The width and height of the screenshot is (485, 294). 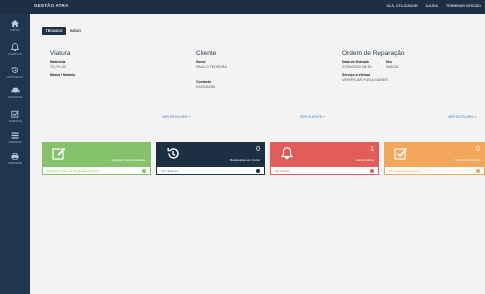 What do you see at coordinates (15, 142) in the screenshot?
I see `sidebar-item-ordens: ORDENS` at bounding box center [15, 142].